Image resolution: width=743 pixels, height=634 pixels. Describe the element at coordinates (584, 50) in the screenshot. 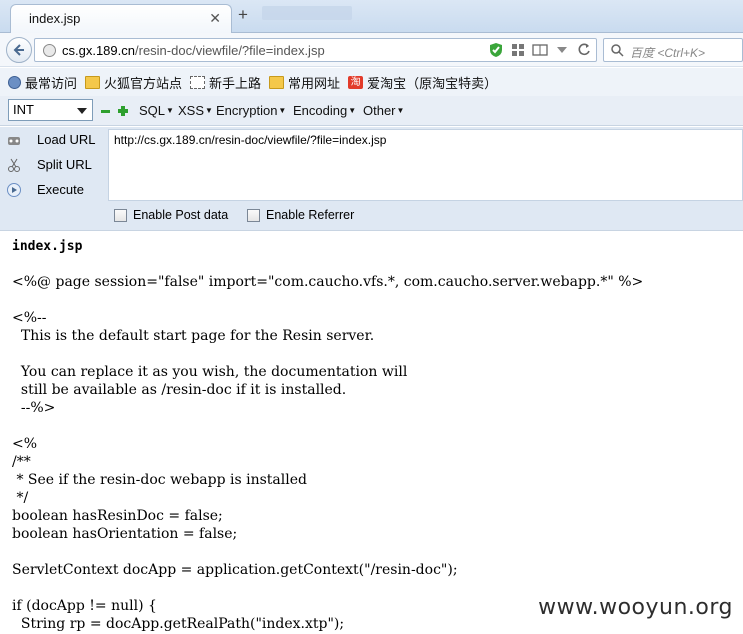

I see `reload-icon` at that location.